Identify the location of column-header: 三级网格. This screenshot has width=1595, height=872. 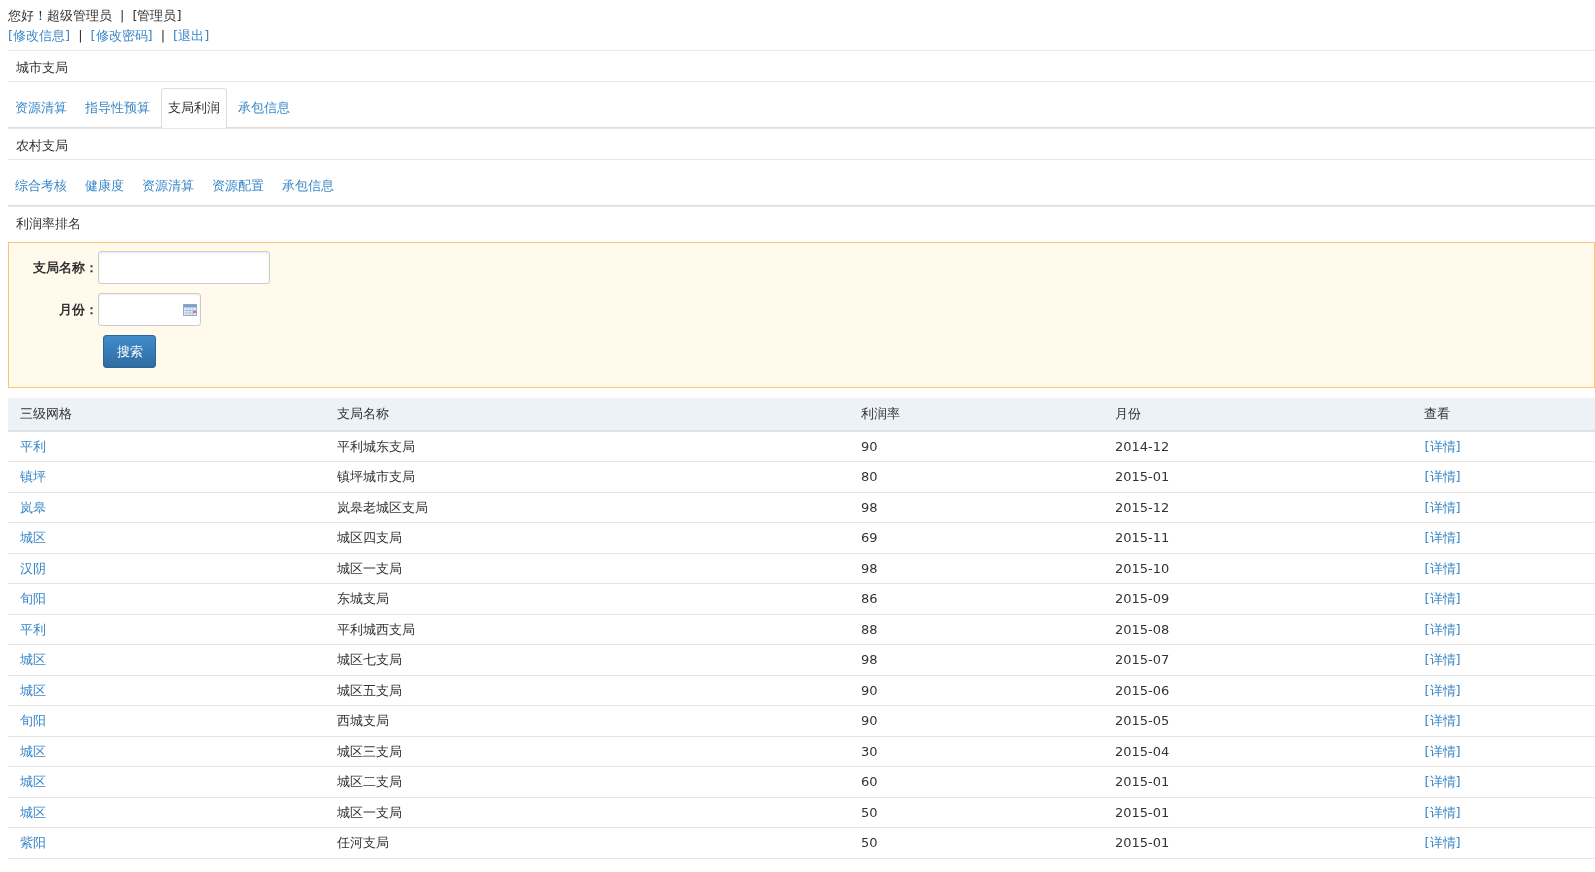
(167, 414).